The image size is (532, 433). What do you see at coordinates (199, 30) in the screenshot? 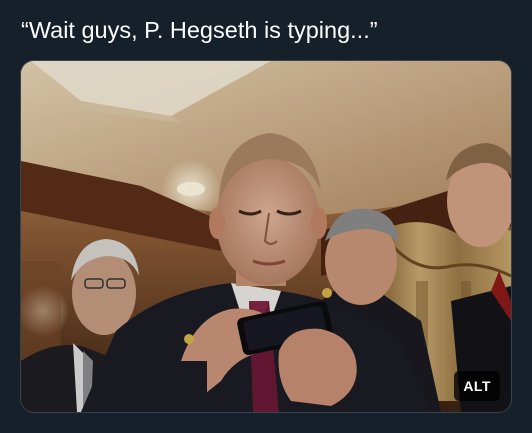
I see `post-text: “Wait guys, P. Hegseth is typing...”` at bounding box center [199, 30].